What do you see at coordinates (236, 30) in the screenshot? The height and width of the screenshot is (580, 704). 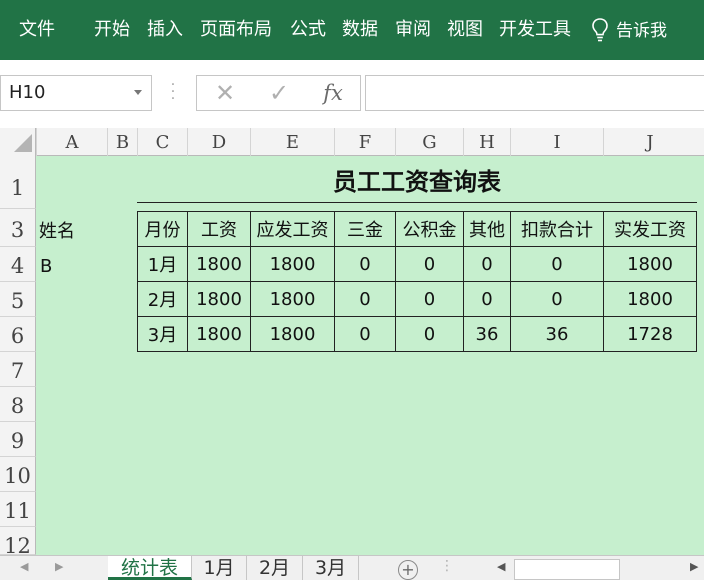 I see `tab-page-layout: 页面布局` at bounding box center [236, 30].